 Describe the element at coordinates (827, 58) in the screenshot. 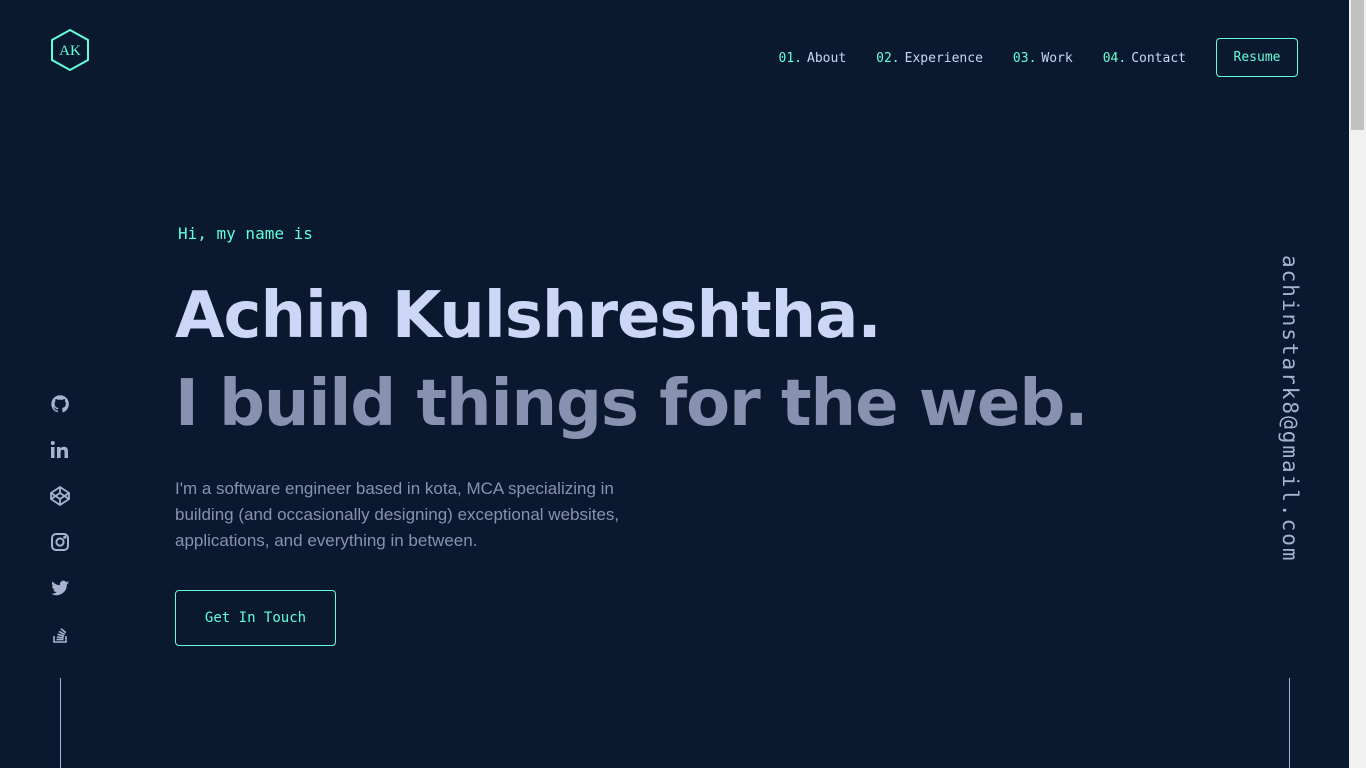

I see `nav-label: About` at that location.